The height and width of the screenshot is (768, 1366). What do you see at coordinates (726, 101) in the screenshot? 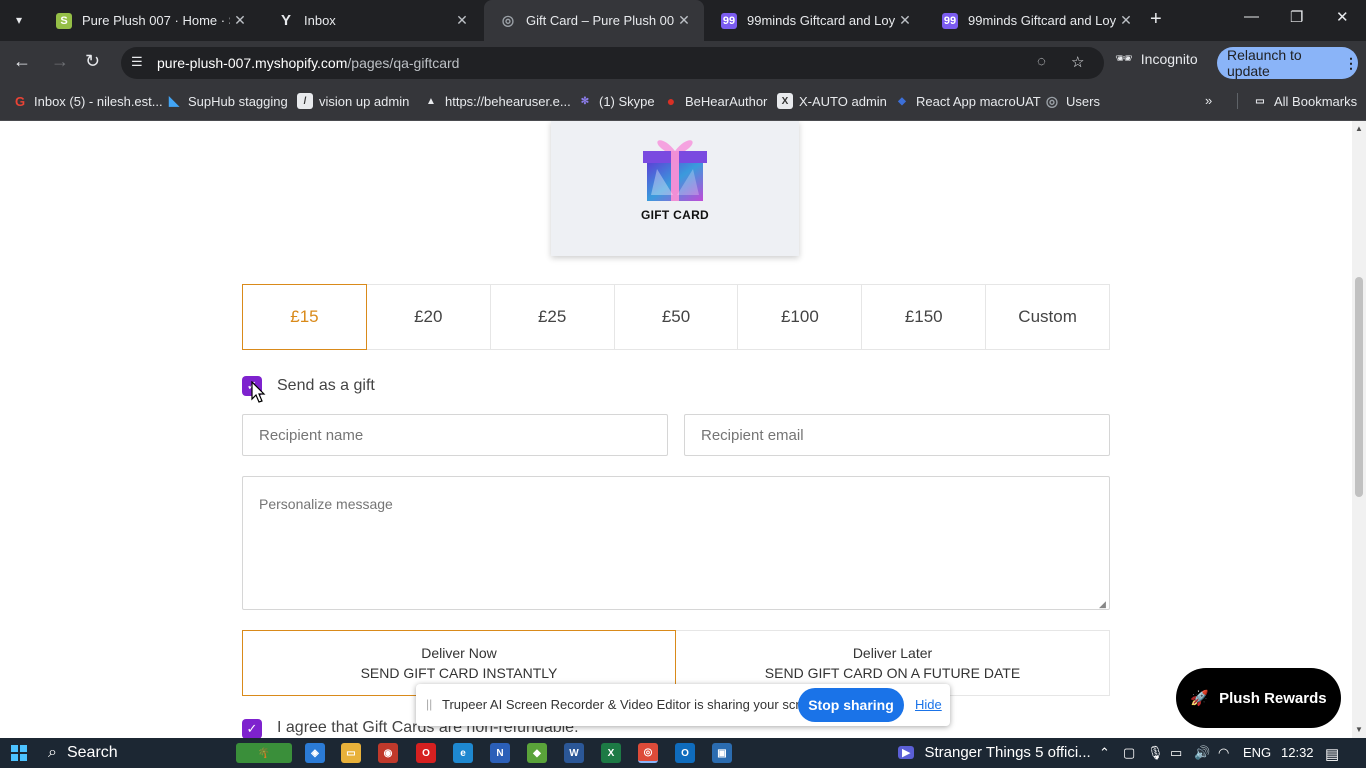
I see `bookmark-label: BeHearAuthor` at bounding box center [726, 101].